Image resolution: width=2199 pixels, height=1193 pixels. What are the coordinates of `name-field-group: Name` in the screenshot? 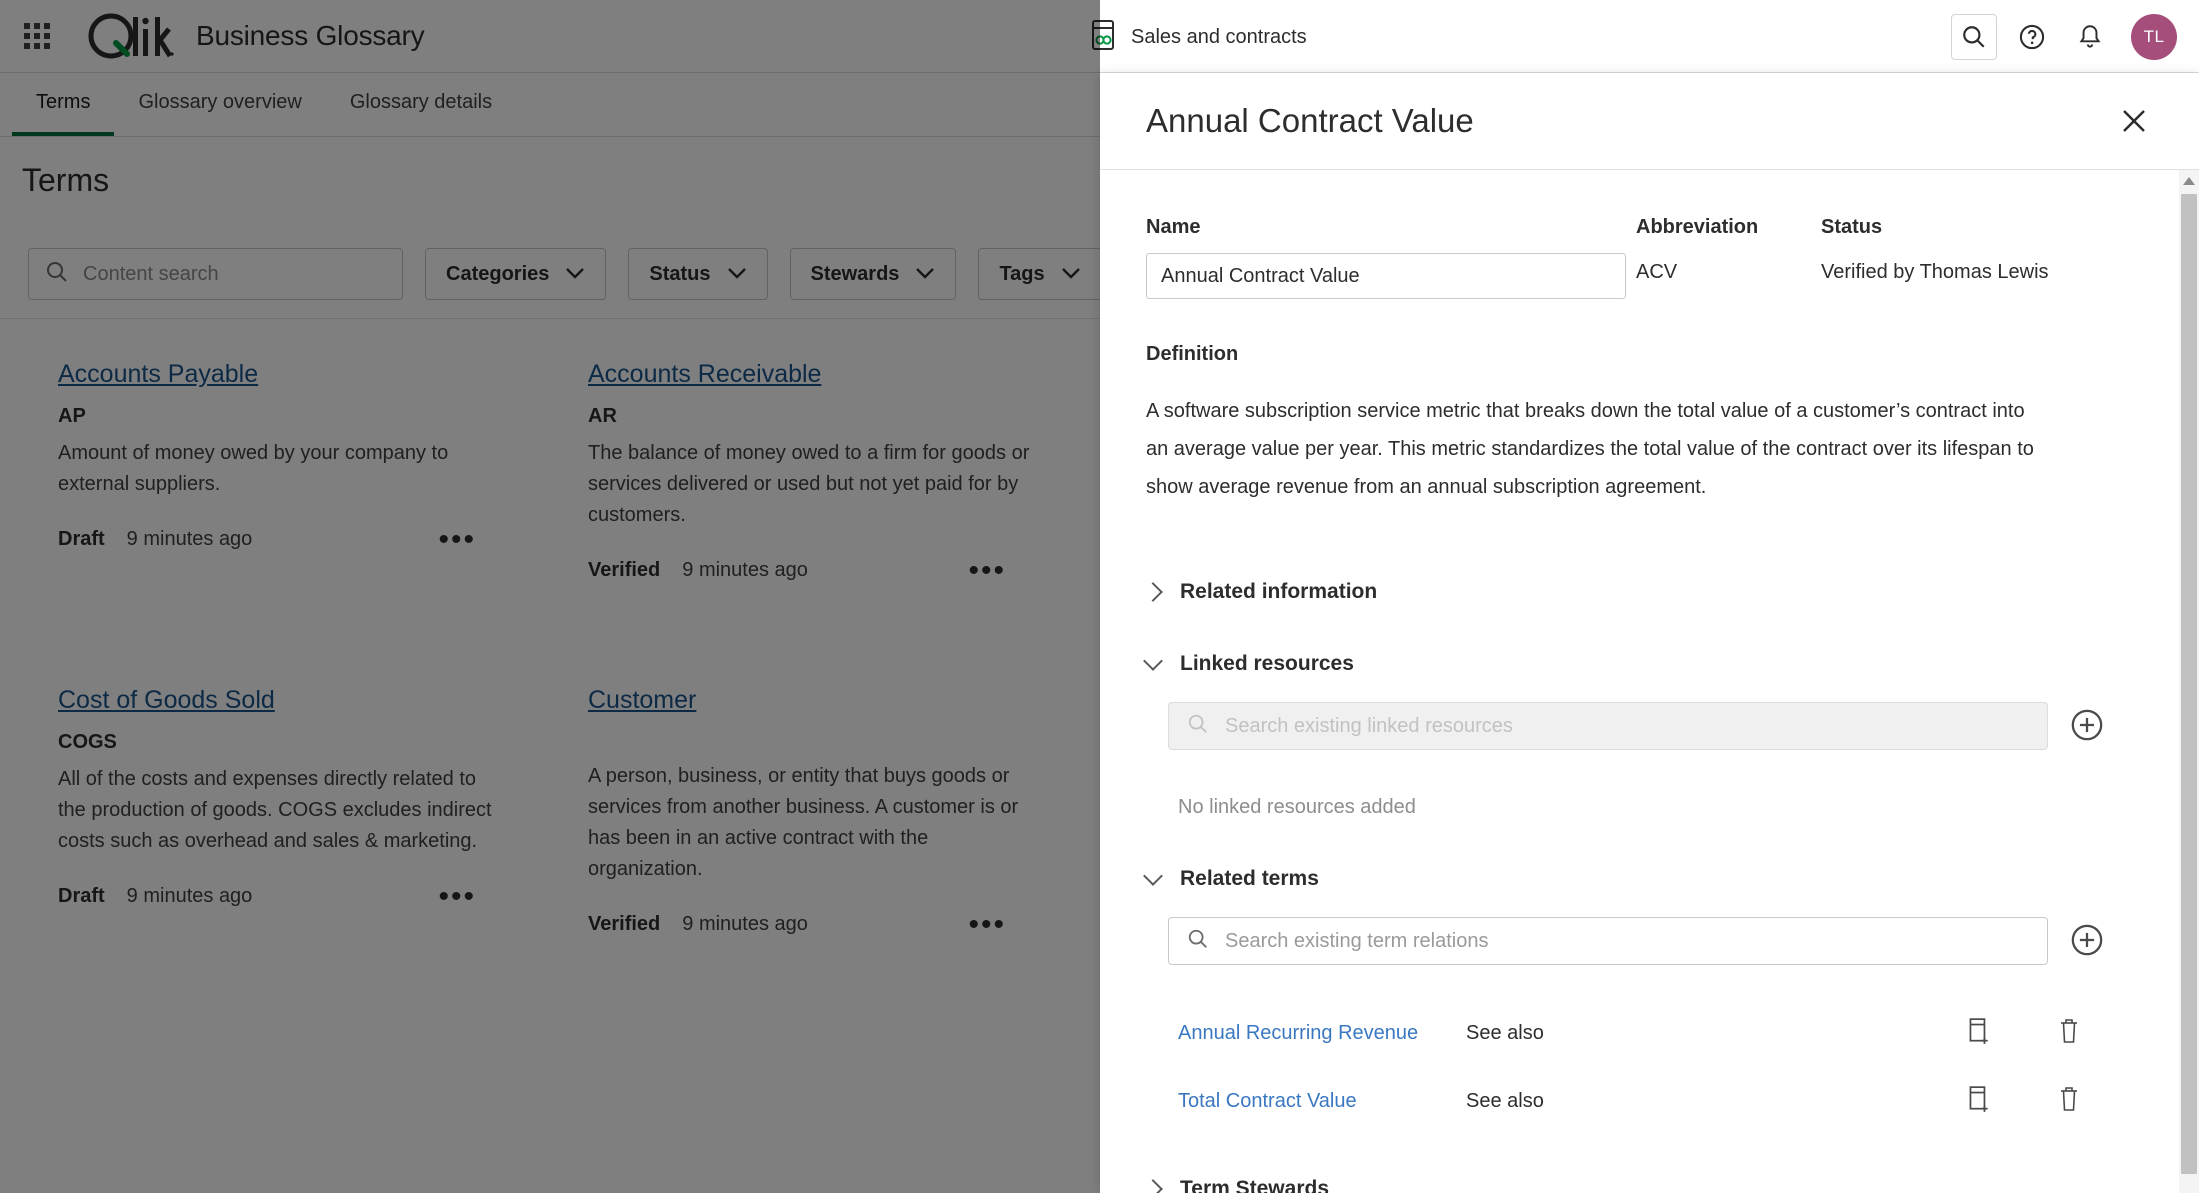 It's located at (1391, 257).